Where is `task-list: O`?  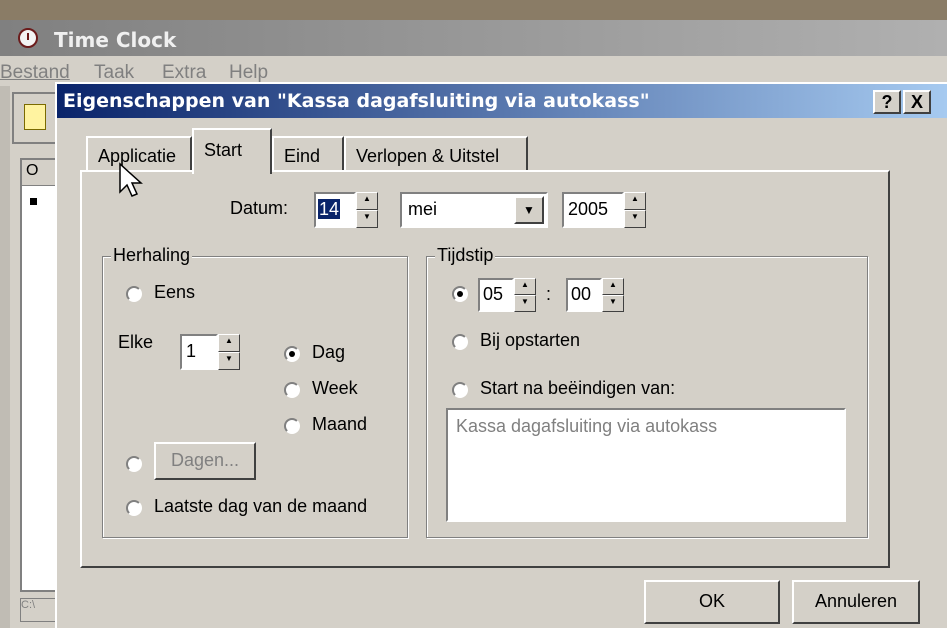 task-list: O is located at coordinates (40, 375).